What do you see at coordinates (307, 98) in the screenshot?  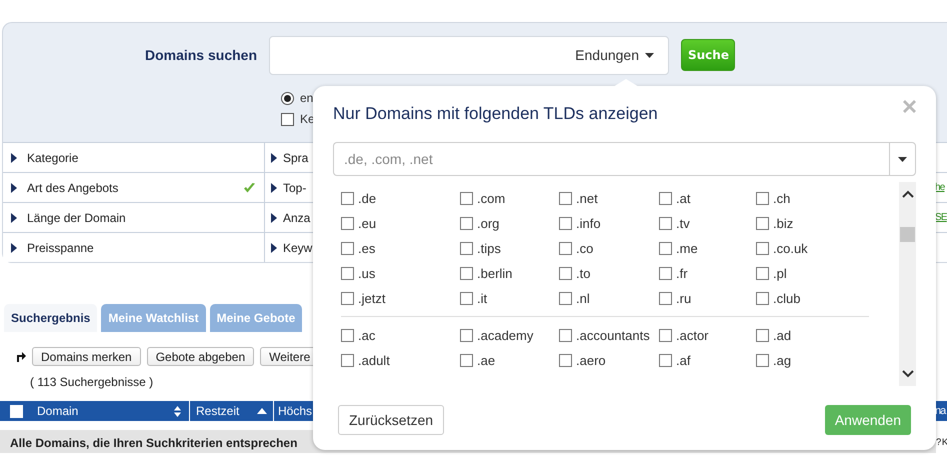 I see `option-label: en` at bounding box center [307, 98].